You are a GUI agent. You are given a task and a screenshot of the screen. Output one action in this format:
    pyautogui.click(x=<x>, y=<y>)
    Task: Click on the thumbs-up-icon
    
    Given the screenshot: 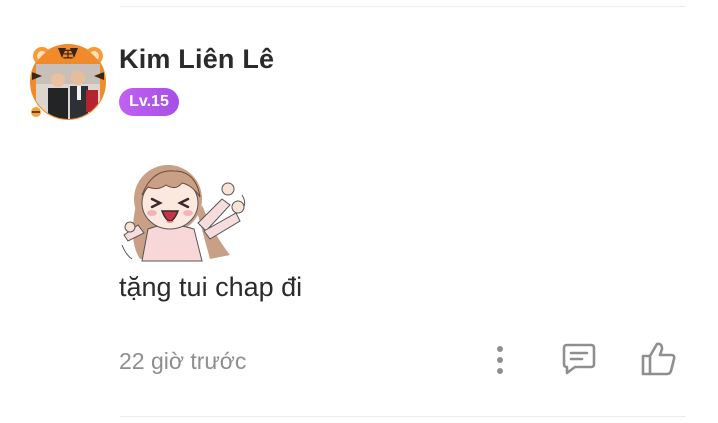 What is the action you would take?
    pyautogui.click(x=658, y=359)
    